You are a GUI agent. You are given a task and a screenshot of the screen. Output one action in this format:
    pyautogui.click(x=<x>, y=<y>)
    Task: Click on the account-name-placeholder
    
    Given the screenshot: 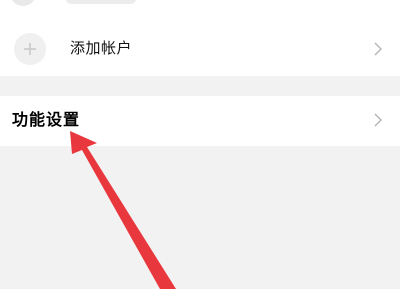 What is the action you would take?
    pyautogui.click(x=101, y=2)
    